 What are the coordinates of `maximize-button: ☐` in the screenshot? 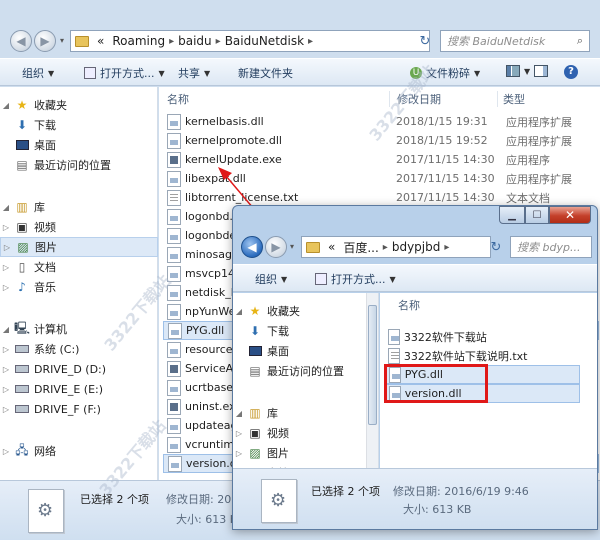 It's located at (537, 215).